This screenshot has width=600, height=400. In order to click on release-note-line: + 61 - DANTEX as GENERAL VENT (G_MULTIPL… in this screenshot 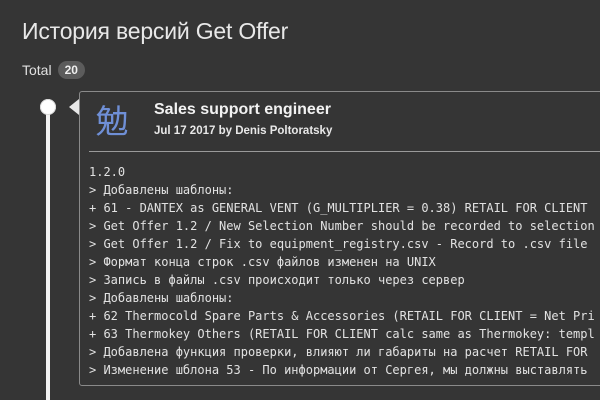, I will do `click(338, 208)`.